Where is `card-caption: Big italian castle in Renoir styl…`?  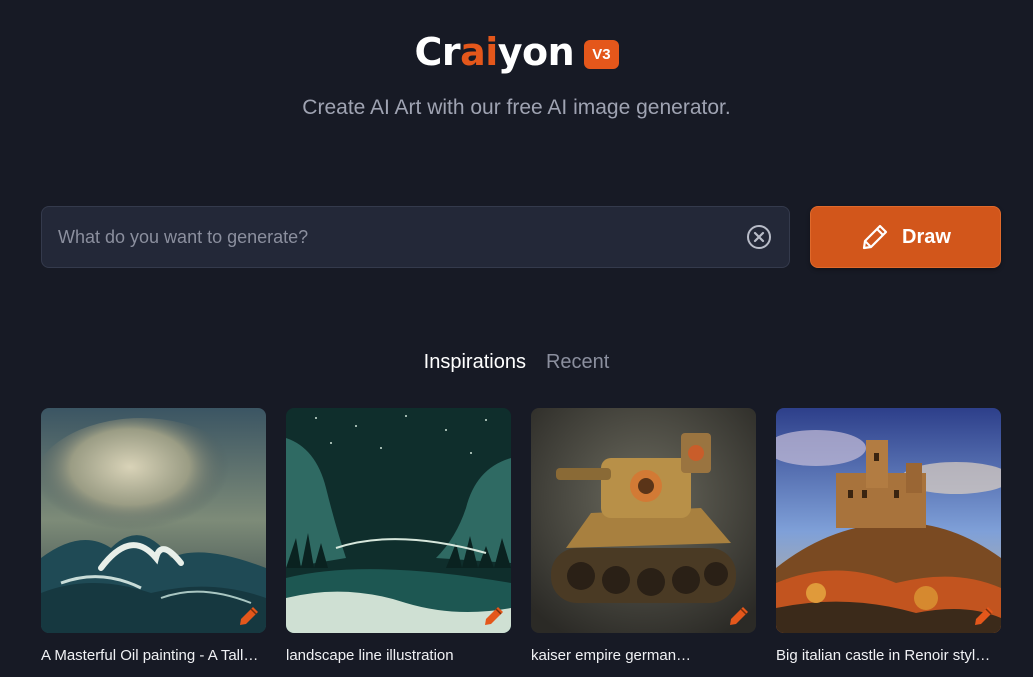
card-caption: Big italian castle in Renoir styl… is located at coordinates (883, 655).